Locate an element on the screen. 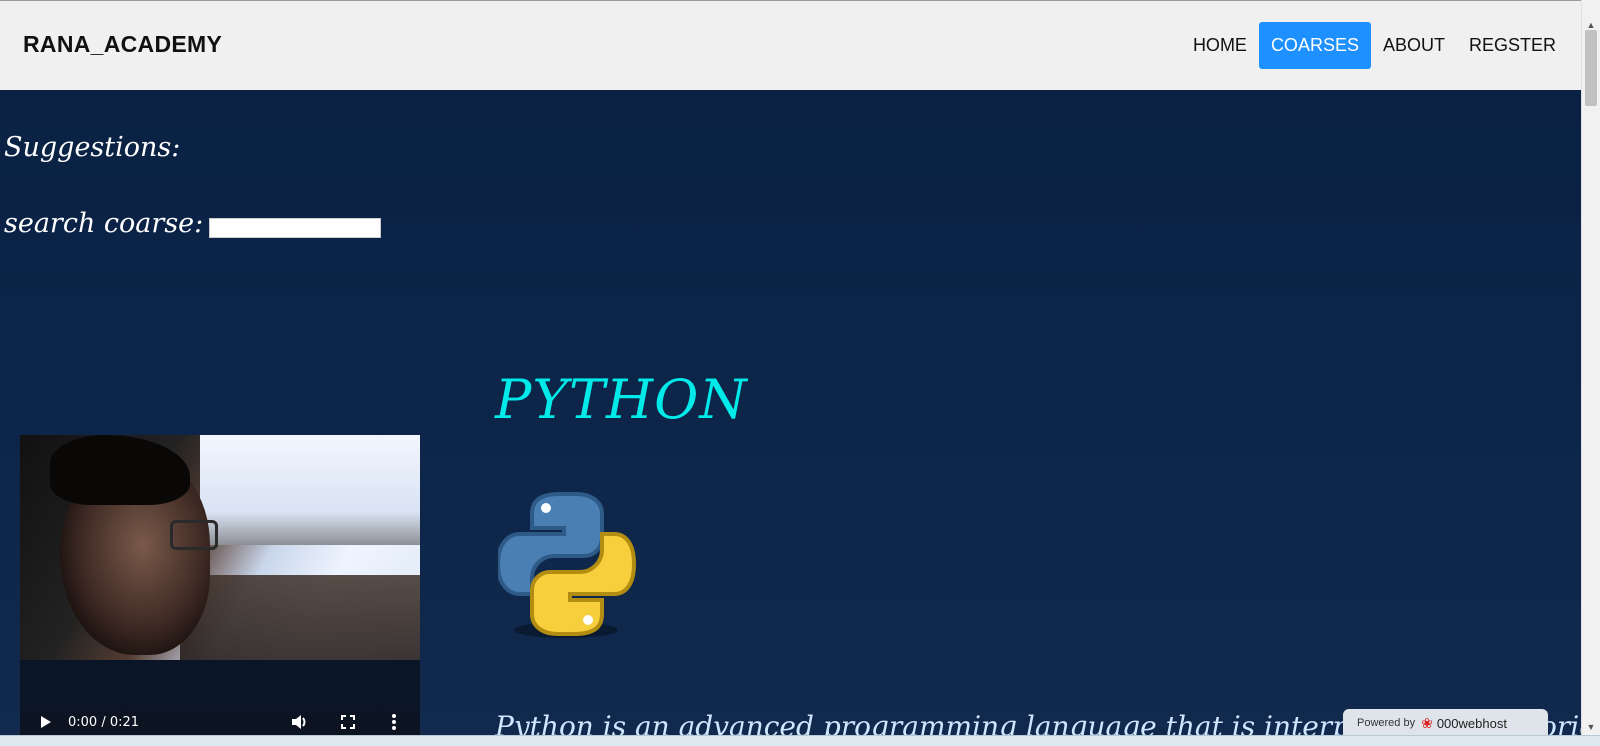 The height and width of the screenshot is (746, 1600). main-nav: HOME COARSES ABOUT REGSTER is located at coordinates (1374, 45).